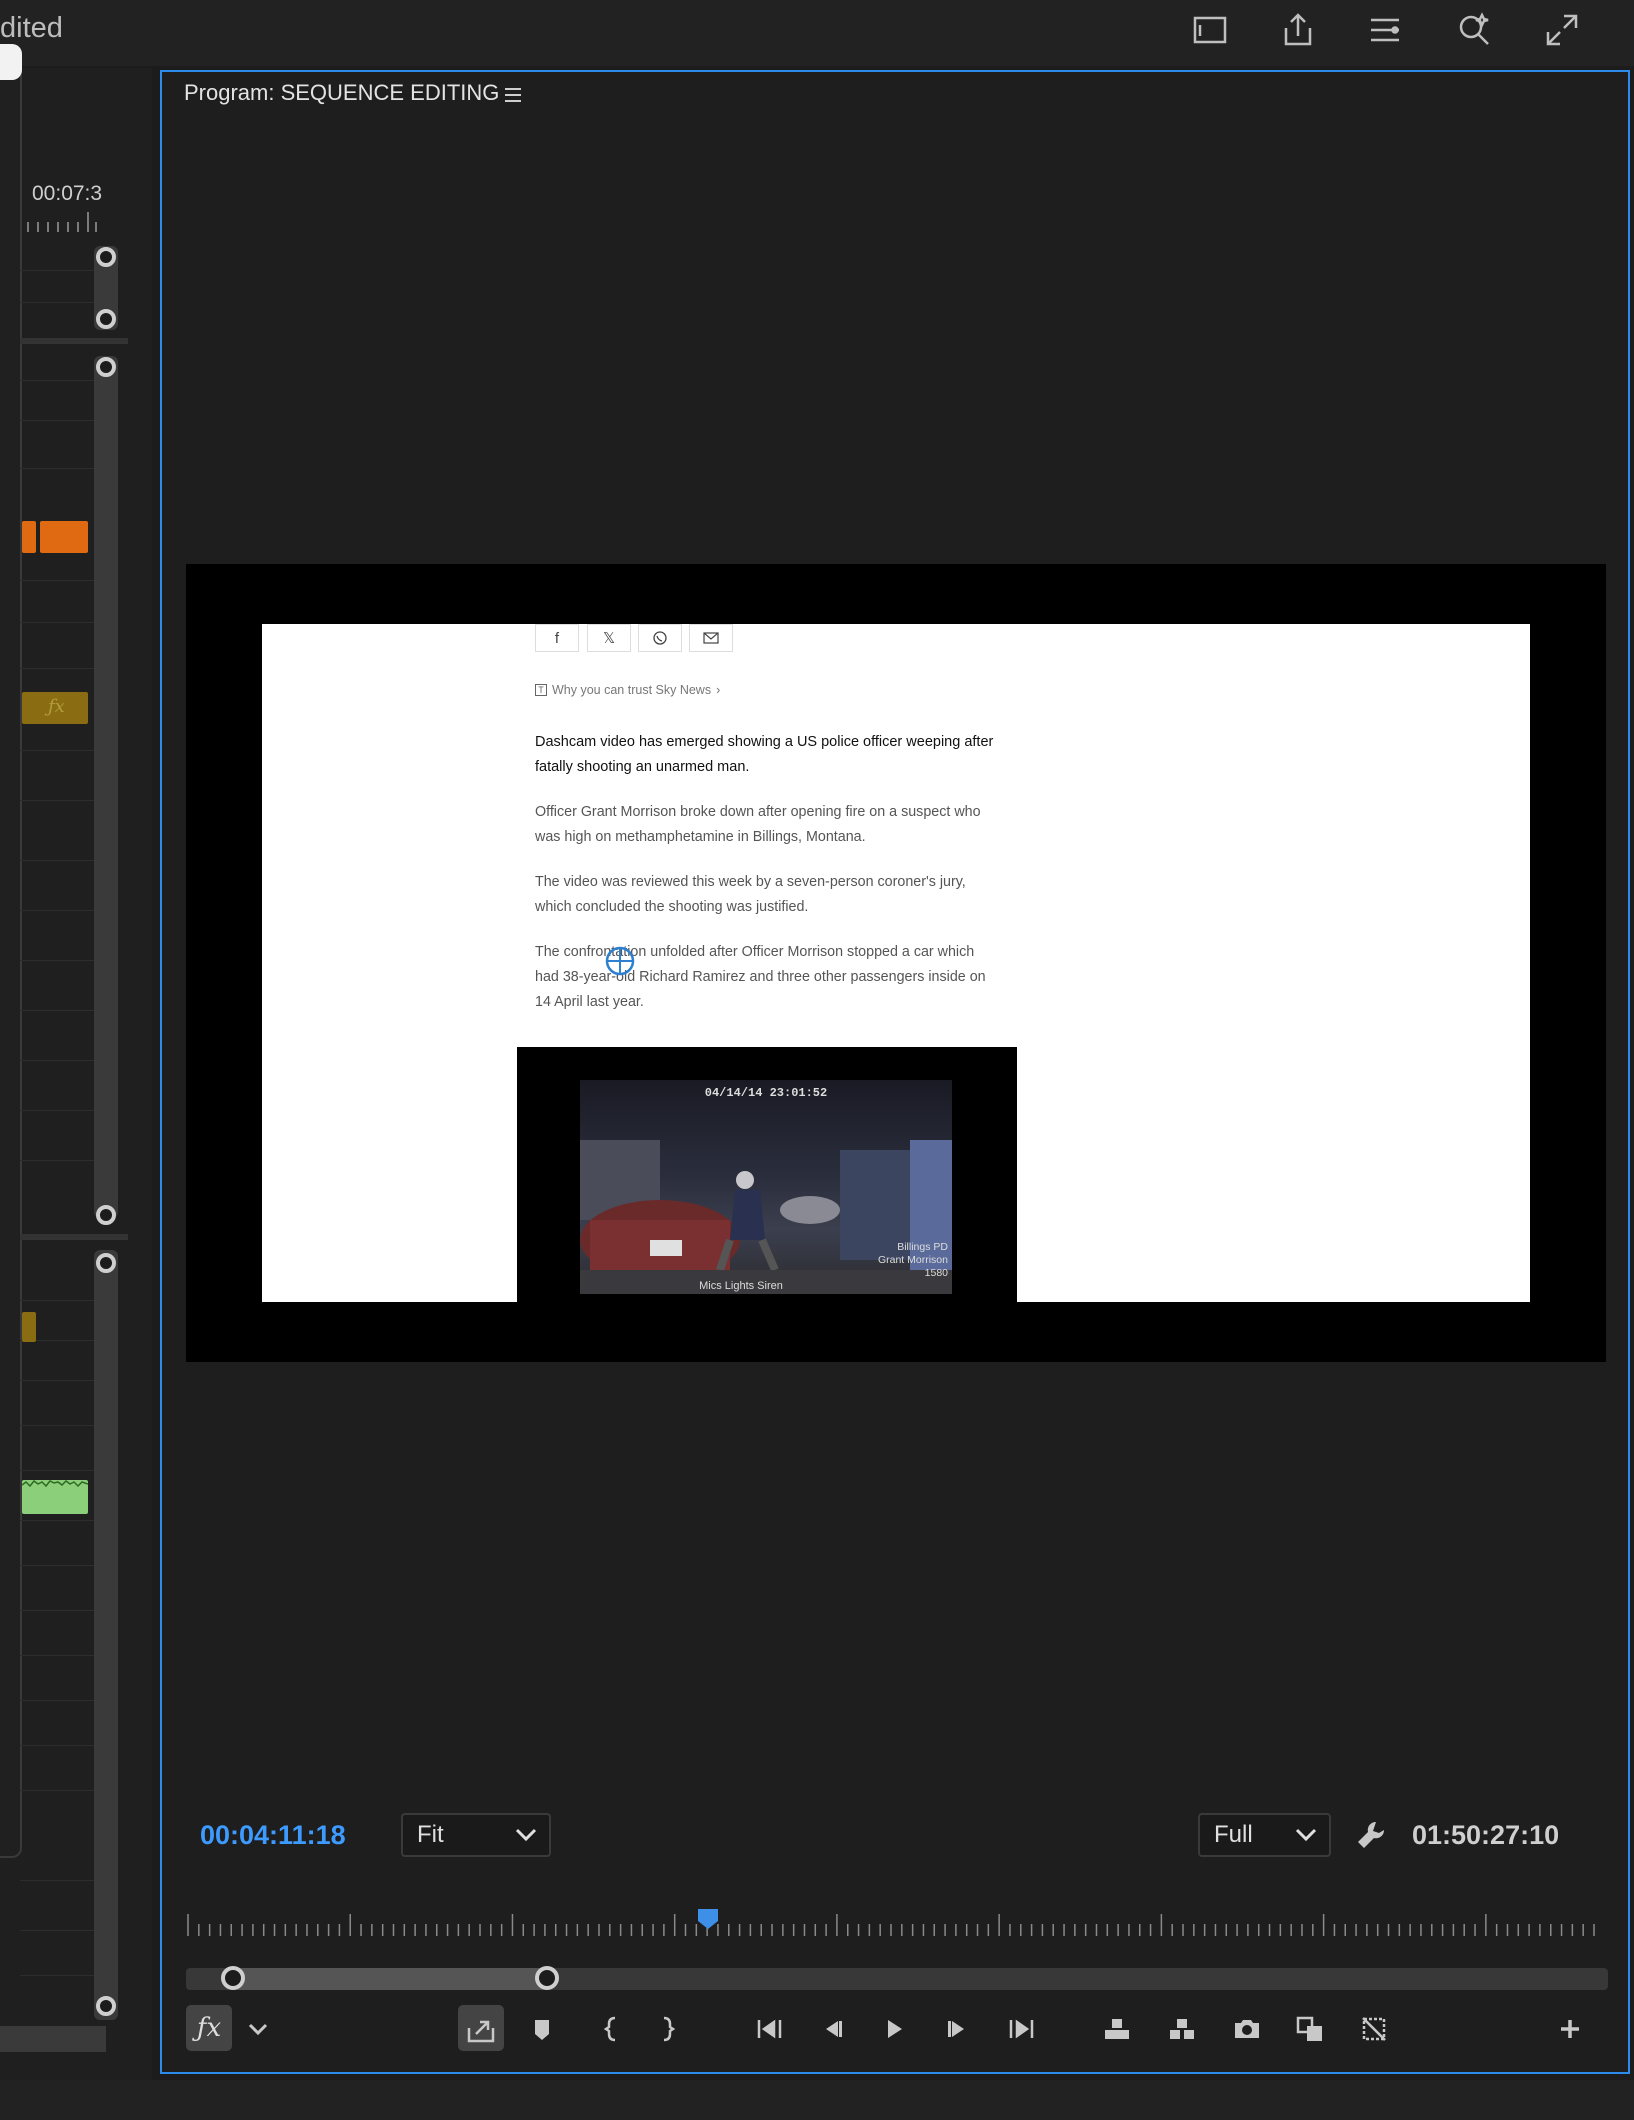 Image resolution: width=1634 pixels, height=2120 pixels. Describe the element at coordinates (912, 1260) in the screenshot. I see `dashcam-officer-id: Billings PD Grant Morrison 1580` at that location.